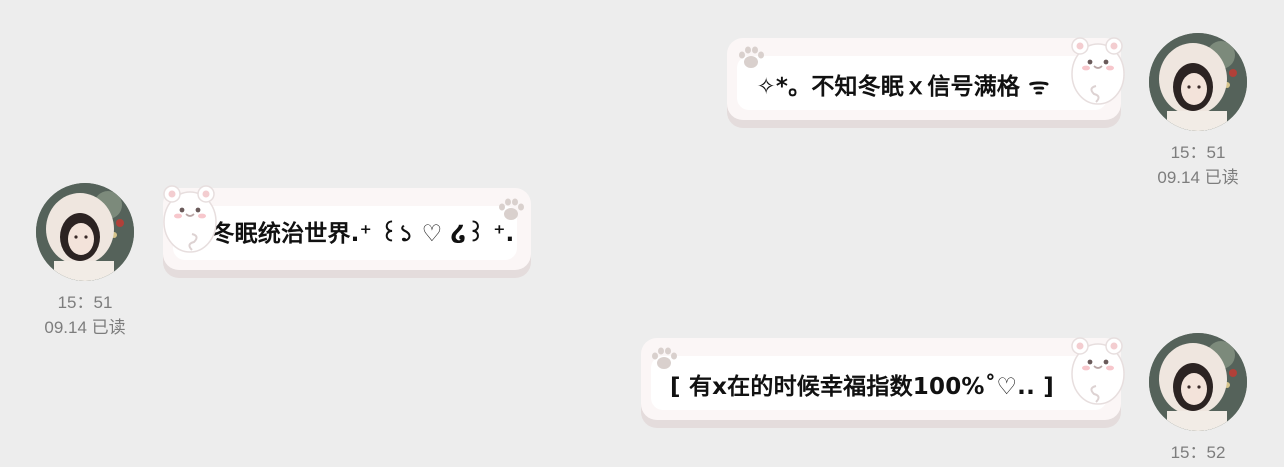 This screenshot has width=1284, height=467. What do you see at coordinates (903, 87) in the screenshot?
I see `message-text: ✧*。不知冬眠ｘ信号满格 ᯤ` at bounding box center [903, 87].